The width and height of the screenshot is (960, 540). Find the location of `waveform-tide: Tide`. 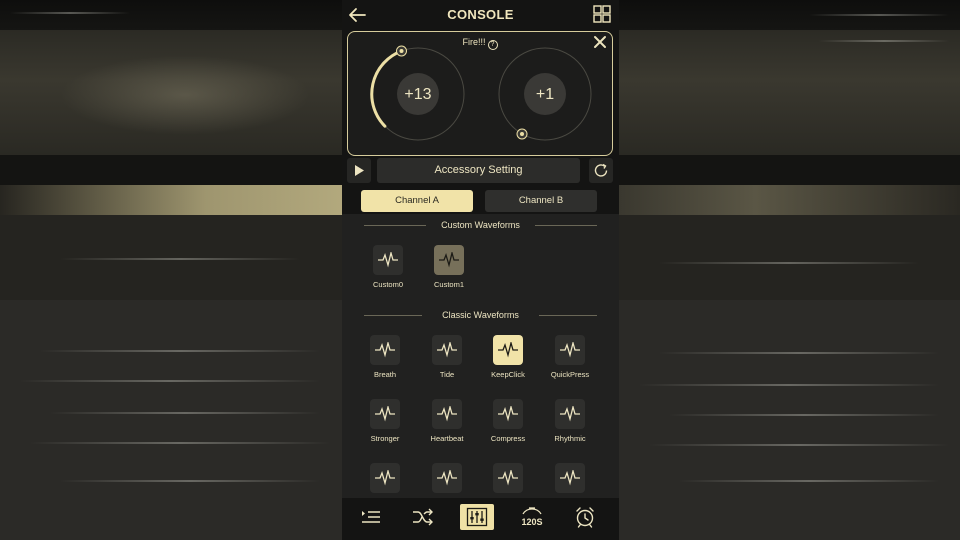

waveform-tide: Tide is located at coordinates (447, 357).